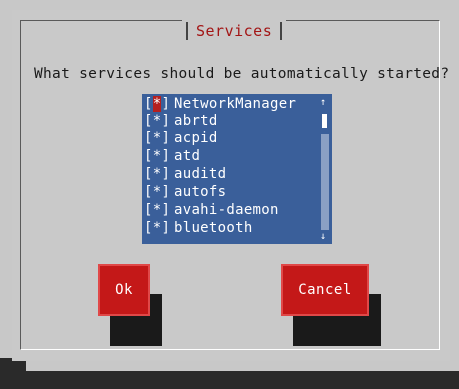 This screenshot has width=459, height=389. Describe the element at coordinates (230, 174) in the screenshot. I see `list-item: [*] auditd` at that location.